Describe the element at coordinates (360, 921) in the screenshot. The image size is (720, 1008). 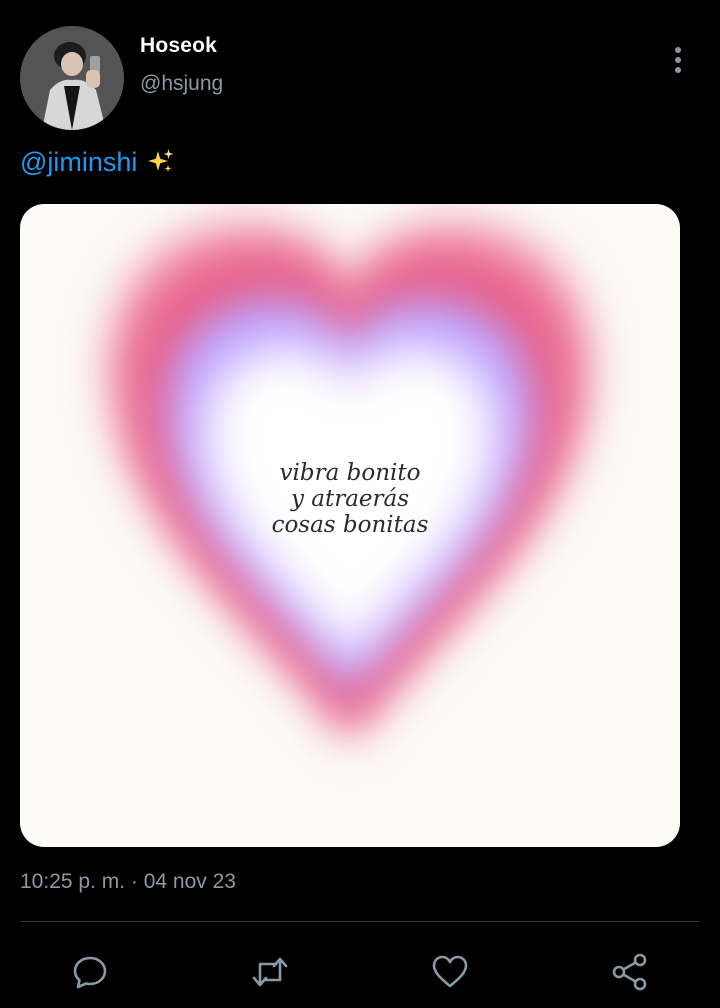
I see `divider` at that location.